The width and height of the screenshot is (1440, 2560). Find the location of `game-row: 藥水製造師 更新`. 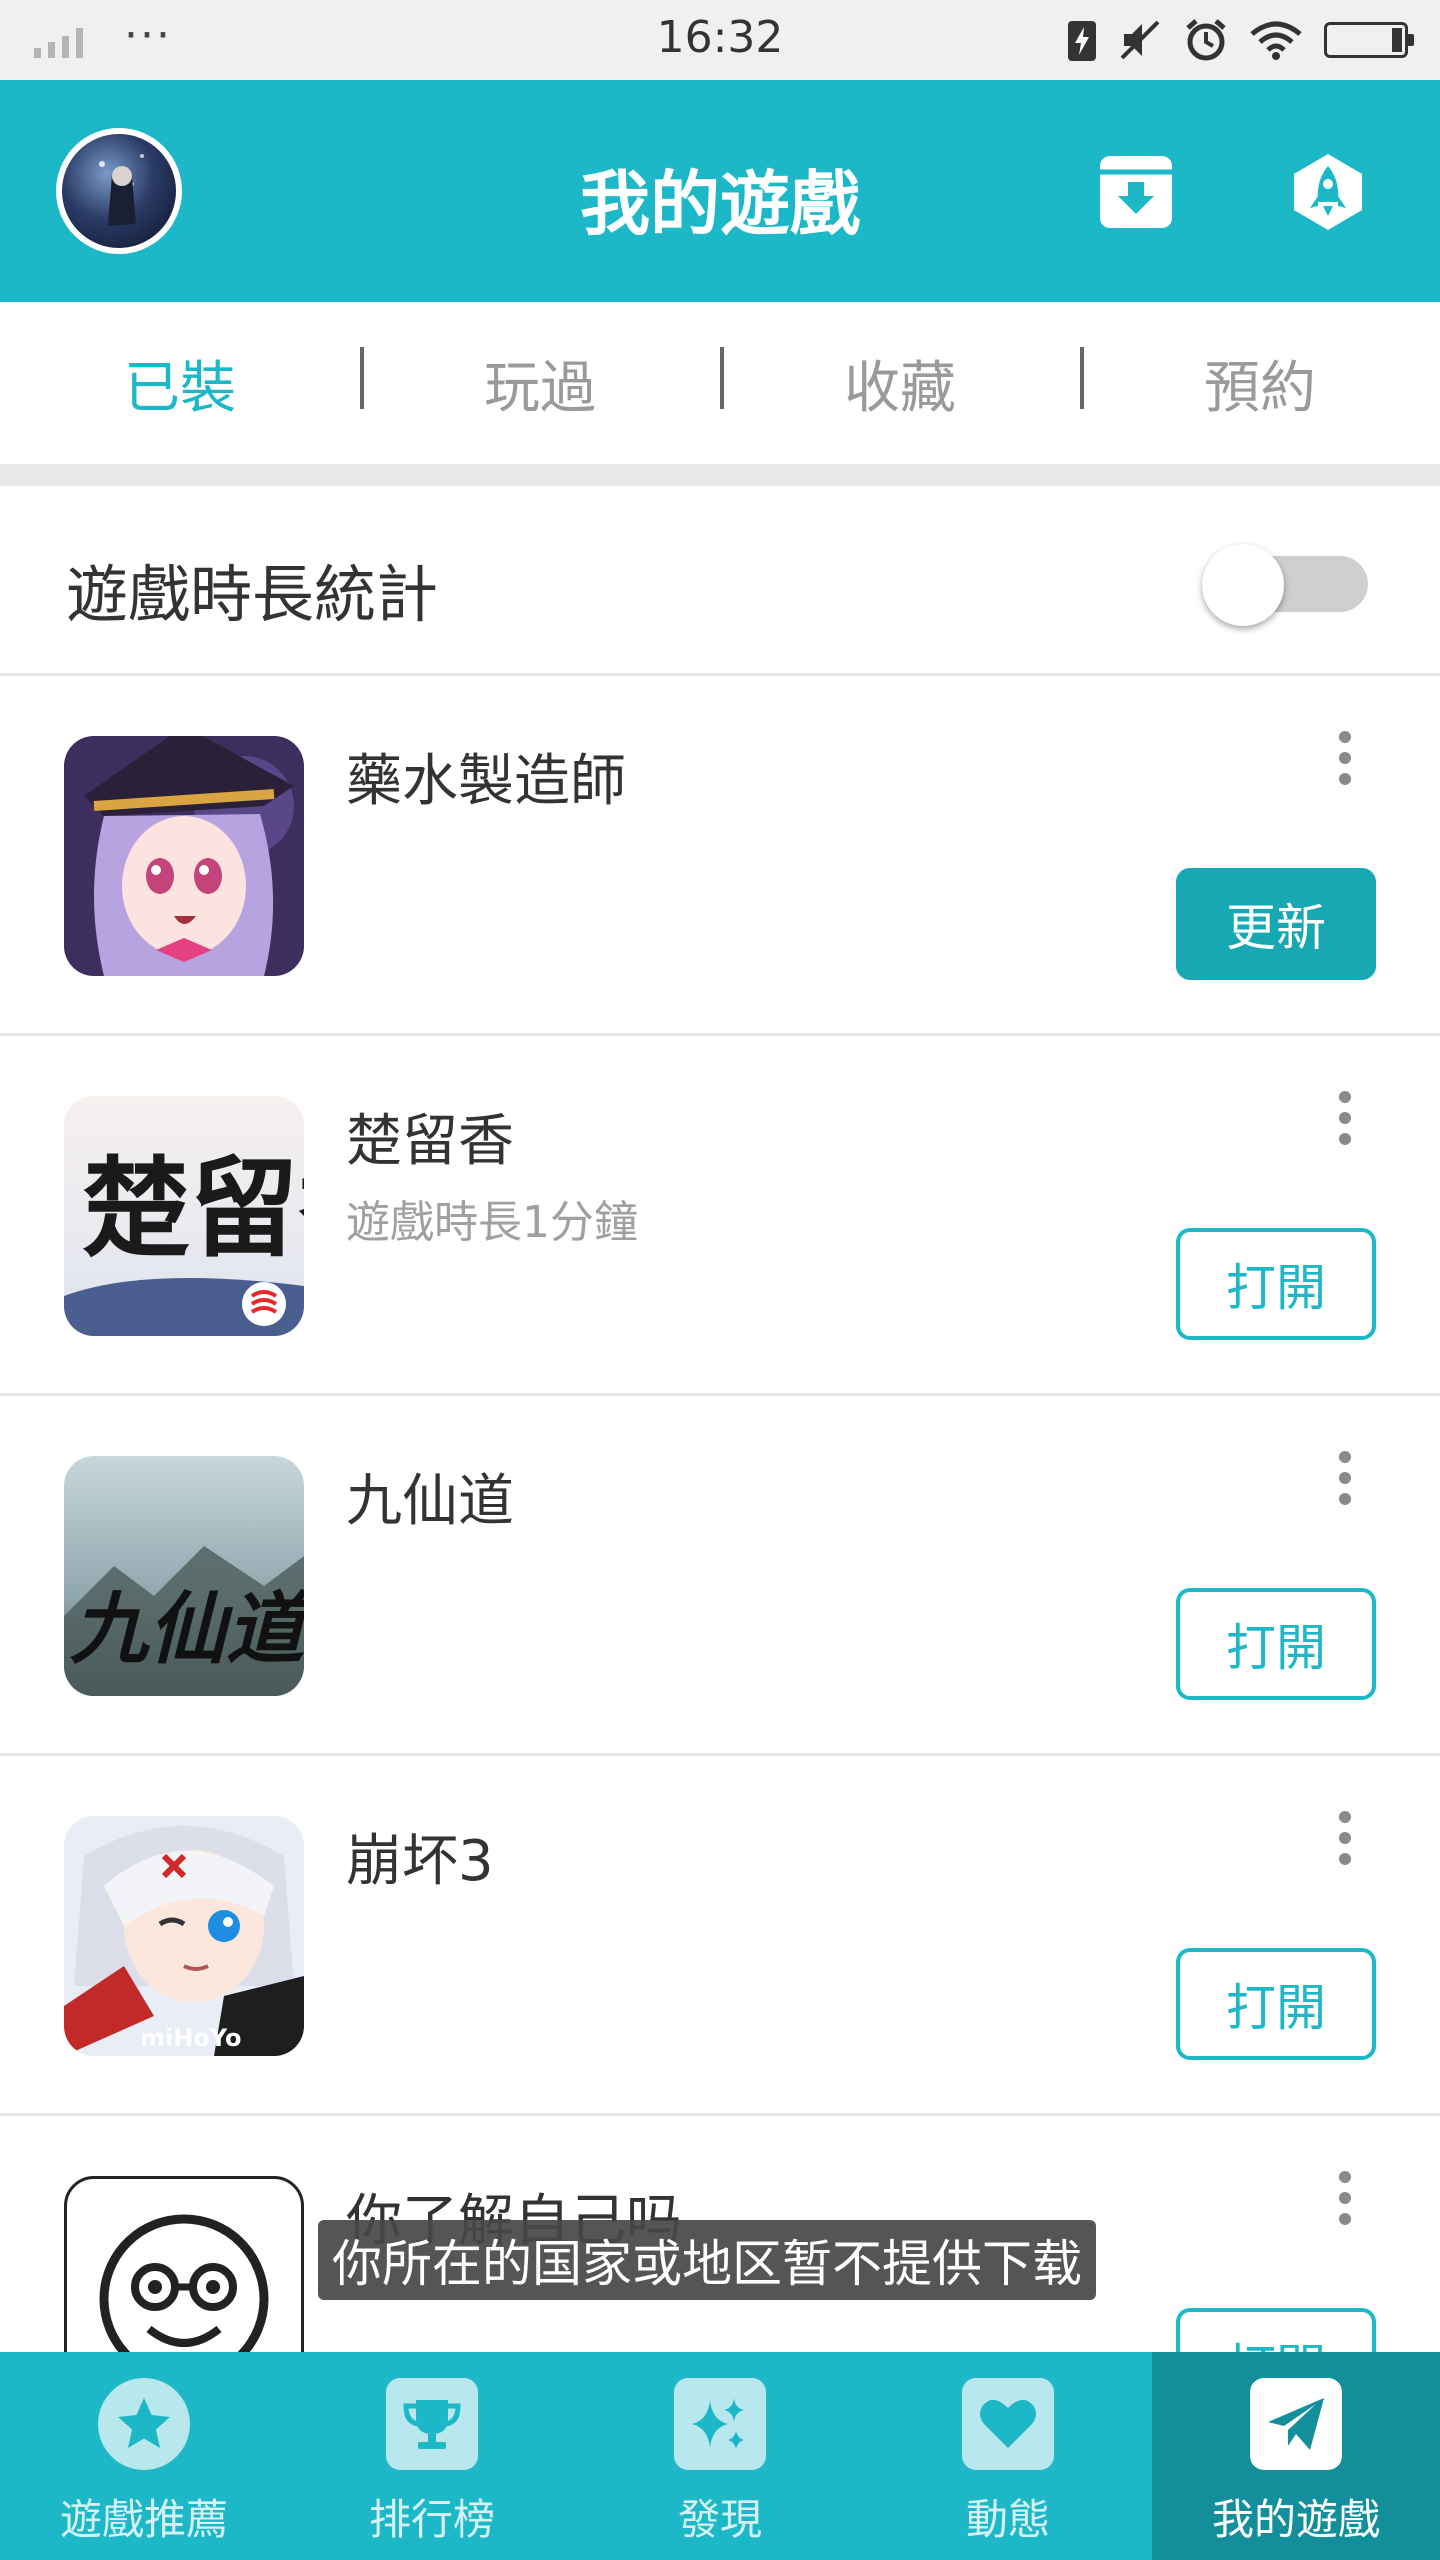

game-row: 藥水製造師 更新 is located at coordinates (720, 856).